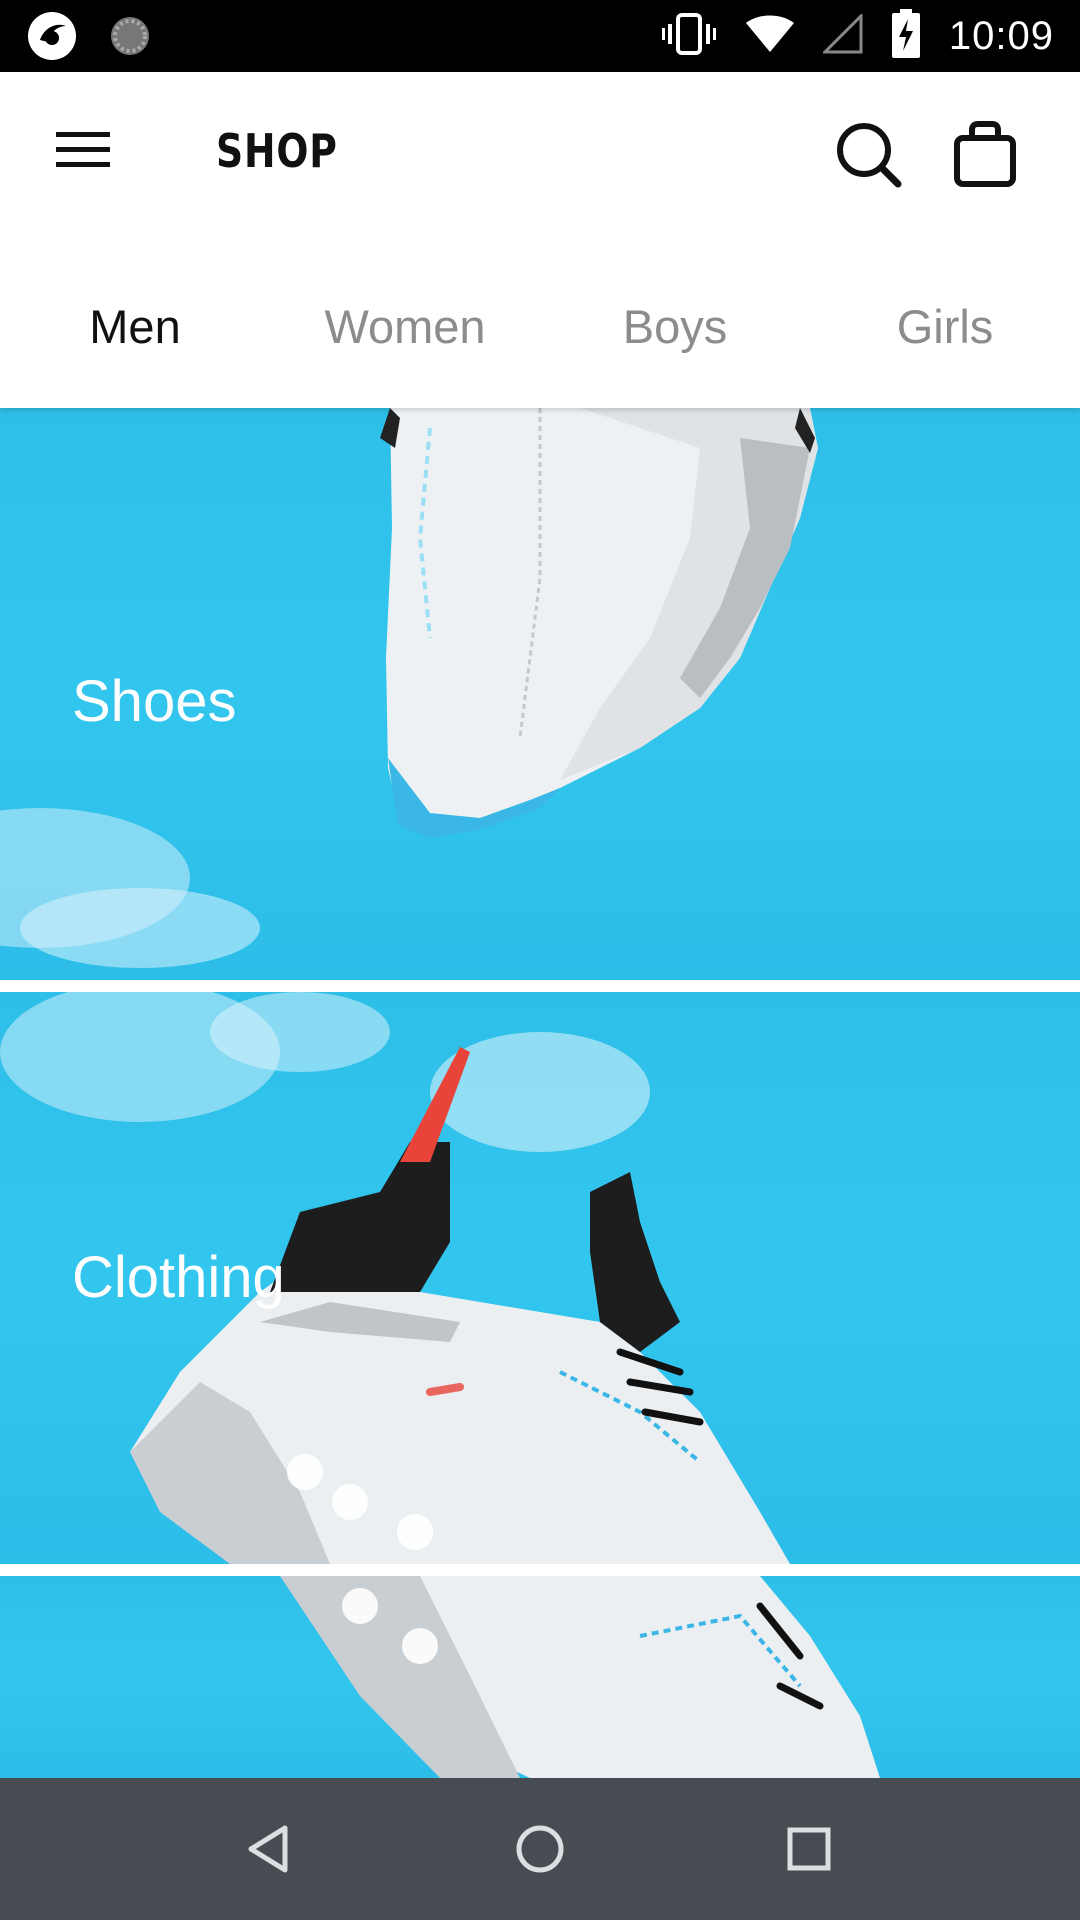 This screenshot has width=1080, height=1920. I want to click on recents-button, so click(809, 1849).